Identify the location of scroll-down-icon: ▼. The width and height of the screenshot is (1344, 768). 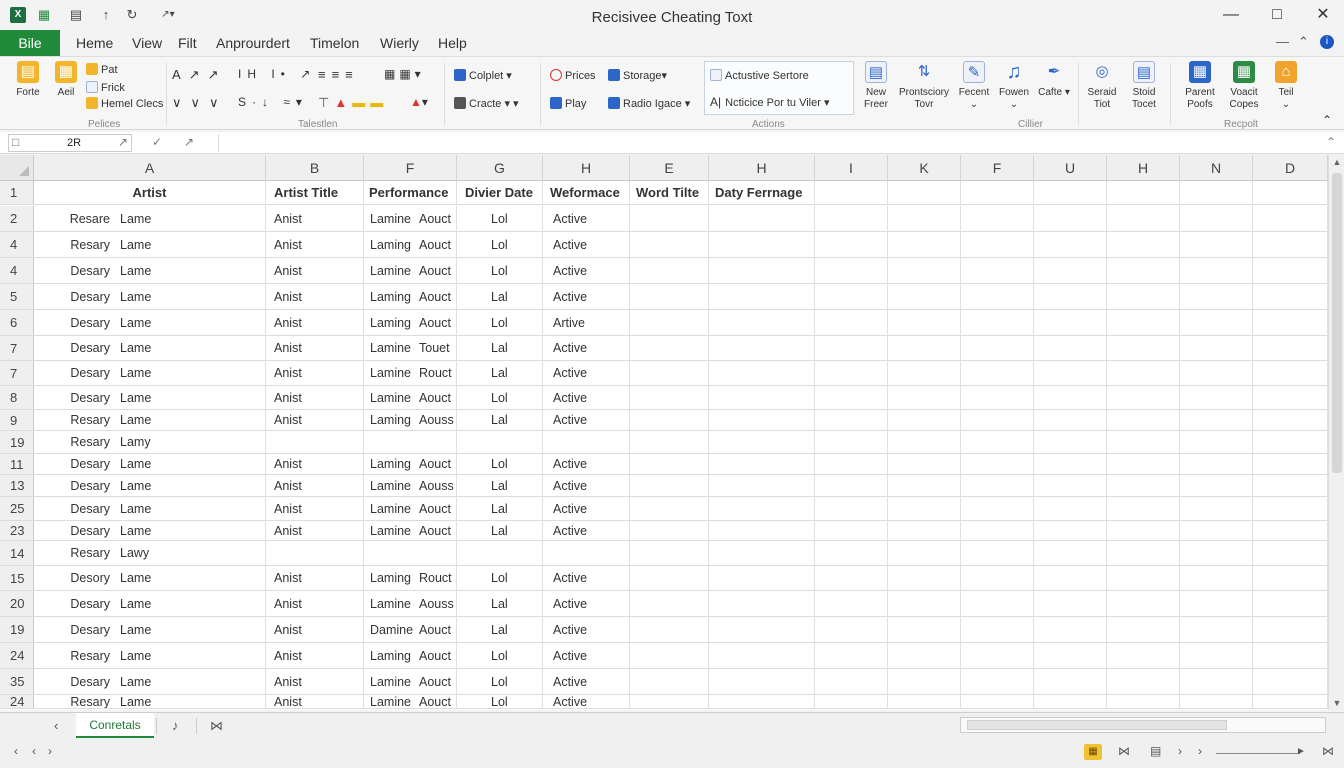
(1336, 703).